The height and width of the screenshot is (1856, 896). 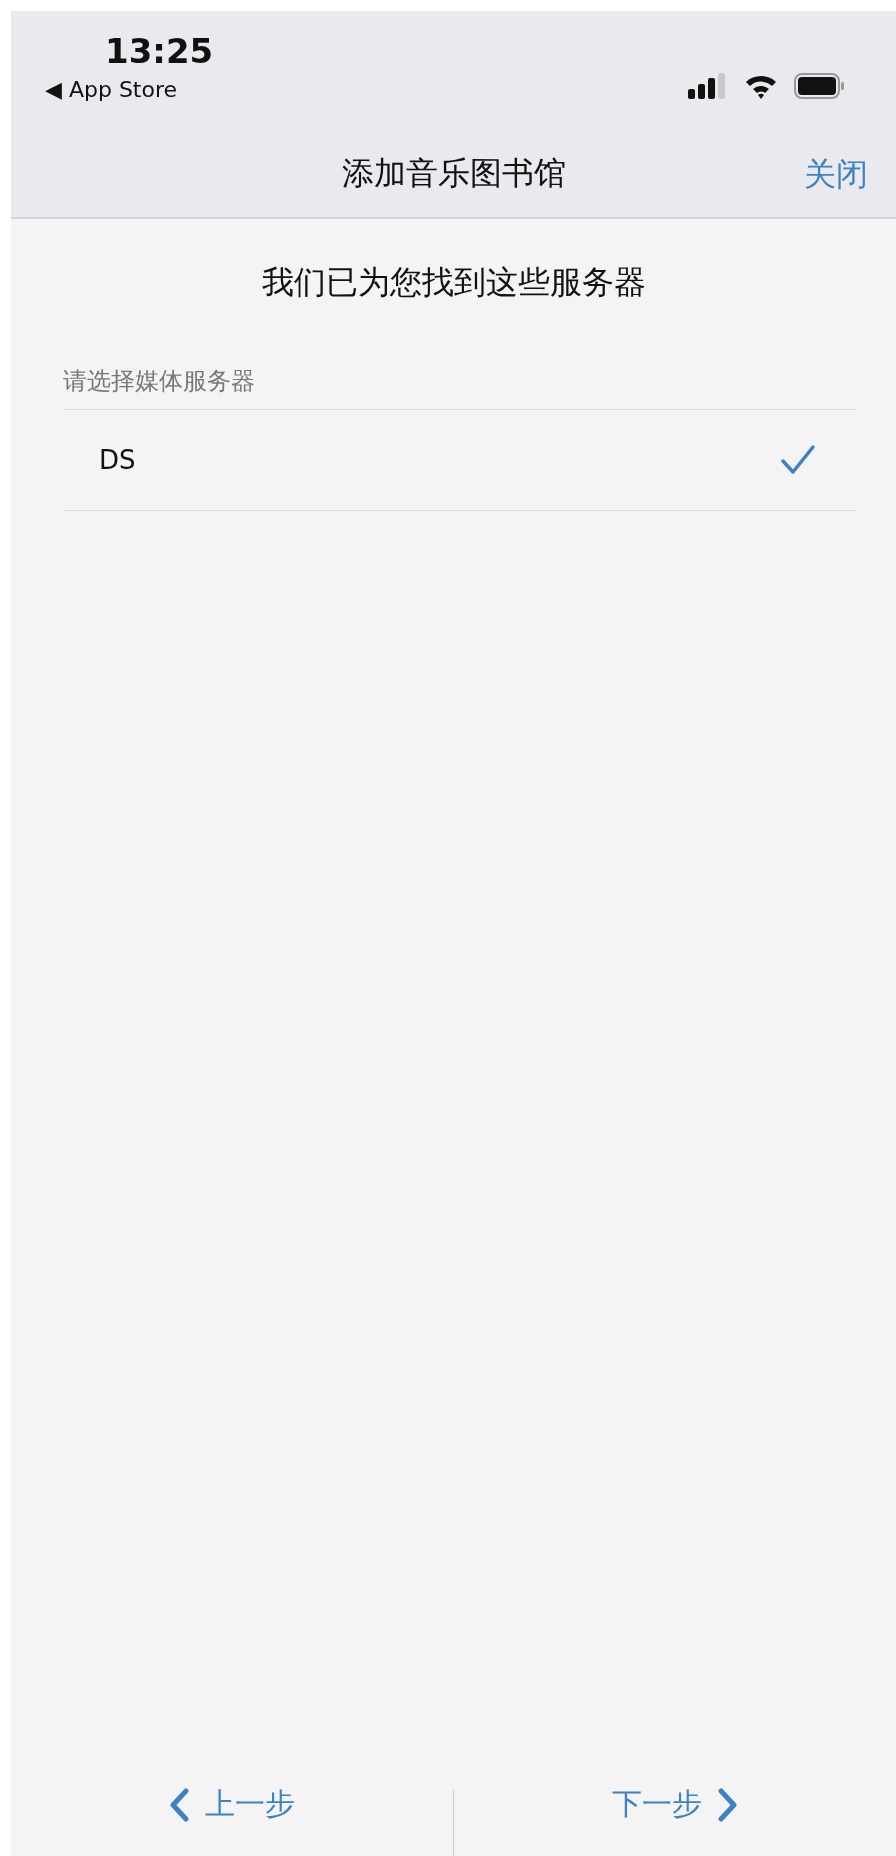 What do you see at coordinates (159, 51) in the screenshot?
I see `status-time: 13:25` at bounding box center [159, 51].